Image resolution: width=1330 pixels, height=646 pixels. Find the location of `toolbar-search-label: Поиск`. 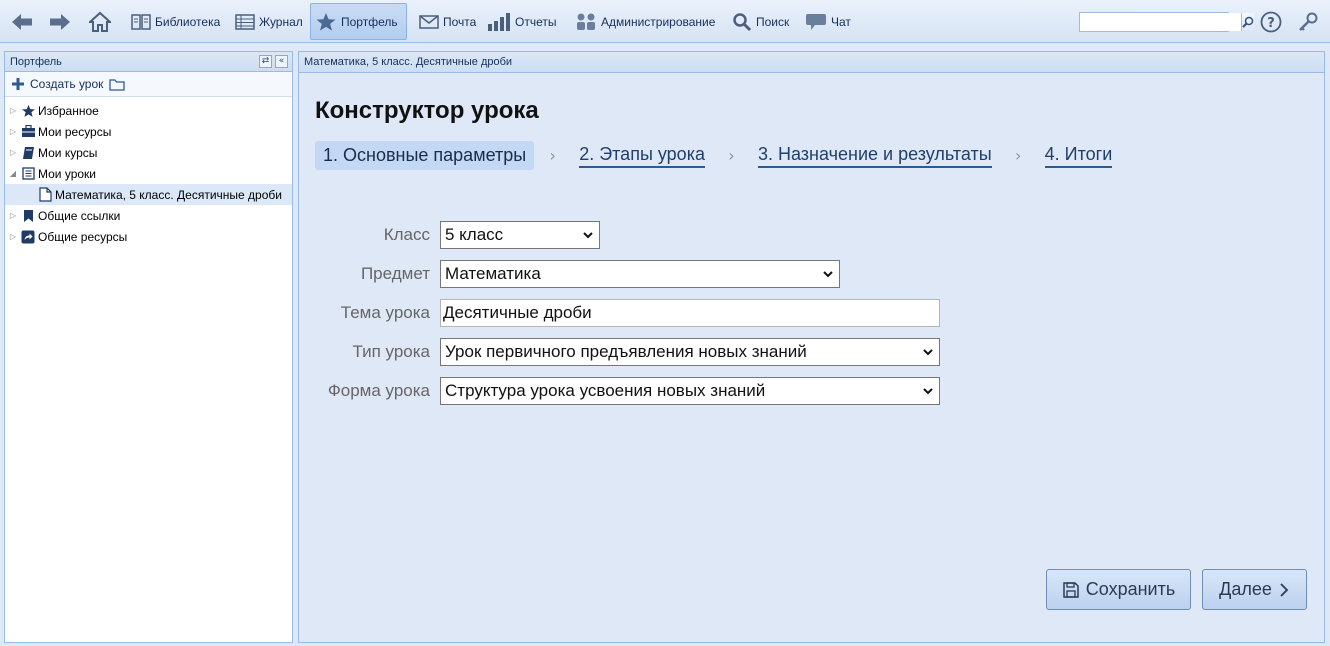

toolbar-search-label: Поиск is located at coordinates (773, 21).